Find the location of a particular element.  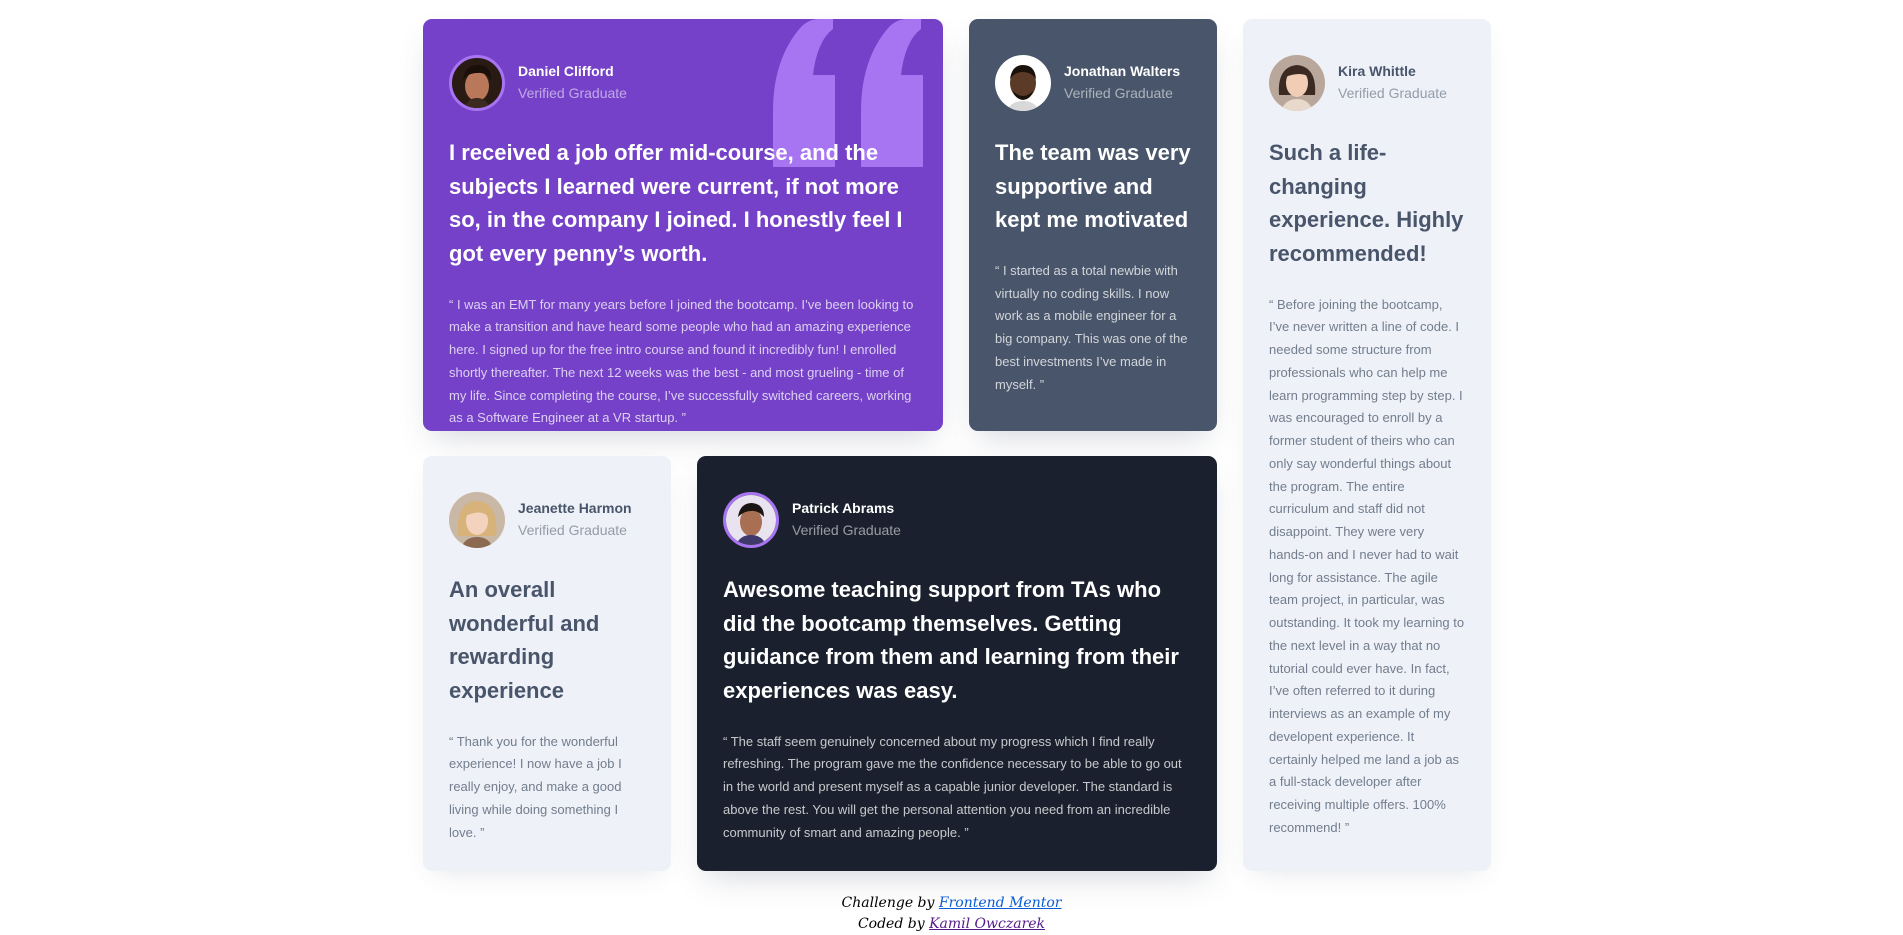

attribution-challenge-prefix: Challenge by is located at coordinates (888, 903).